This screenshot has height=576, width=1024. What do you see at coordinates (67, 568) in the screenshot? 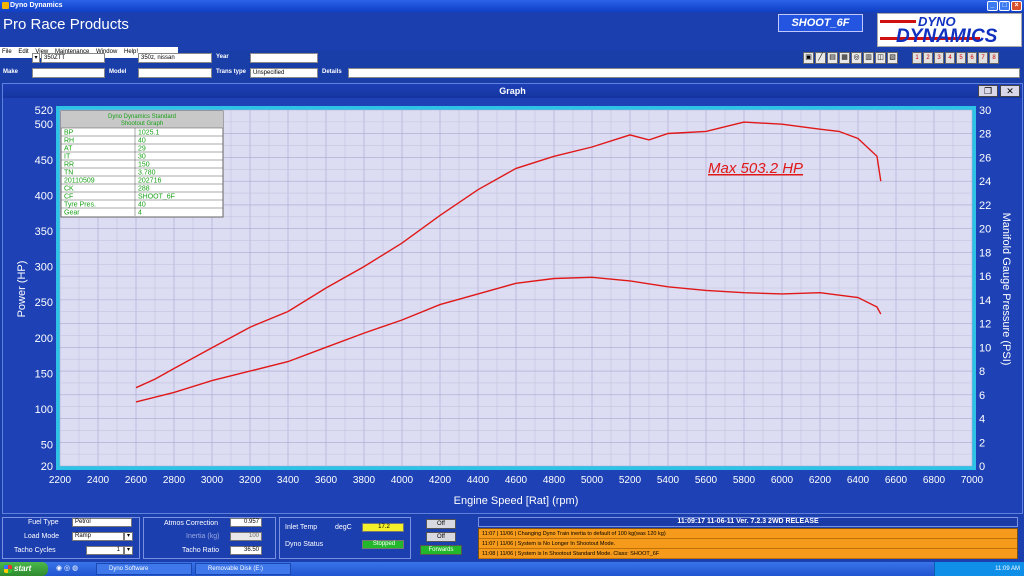
I see `quicklaunch-icons: ◉ ◎ ◍` at bounding box center [67, 568].